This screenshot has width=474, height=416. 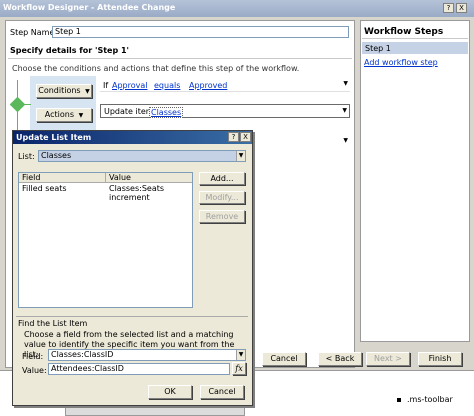 What do you see at coordinates (340, 359) in the screenshot?
I see `back-button: < Back` at bounding box center [340, 359].